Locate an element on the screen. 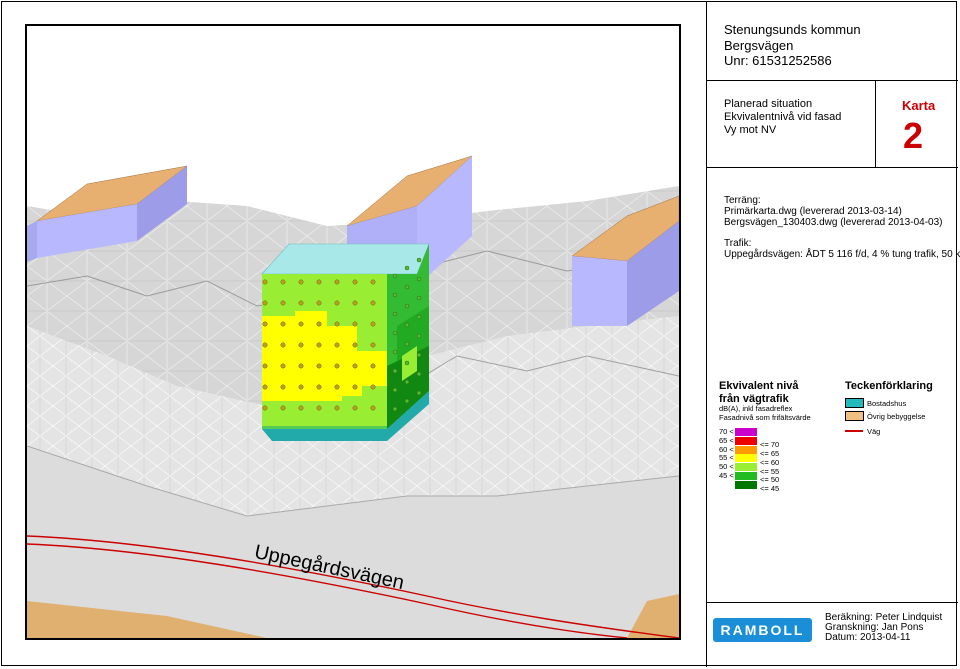 The height and width of the screenshot is (669, 960). karta-number: 2 is located at coordinates (913, 135).